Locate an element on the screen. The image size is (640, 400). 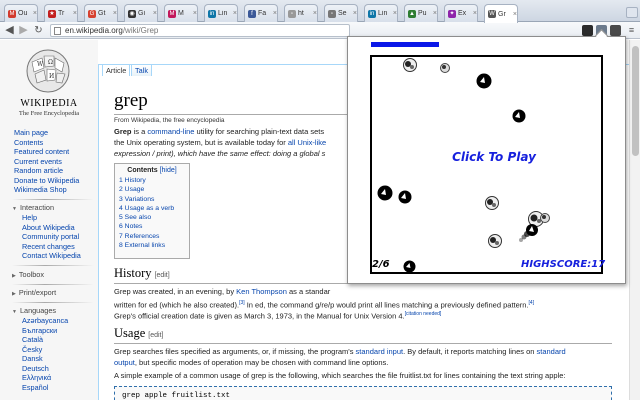
sidebar-lang-item: Català is located at coordinates (32, 339).